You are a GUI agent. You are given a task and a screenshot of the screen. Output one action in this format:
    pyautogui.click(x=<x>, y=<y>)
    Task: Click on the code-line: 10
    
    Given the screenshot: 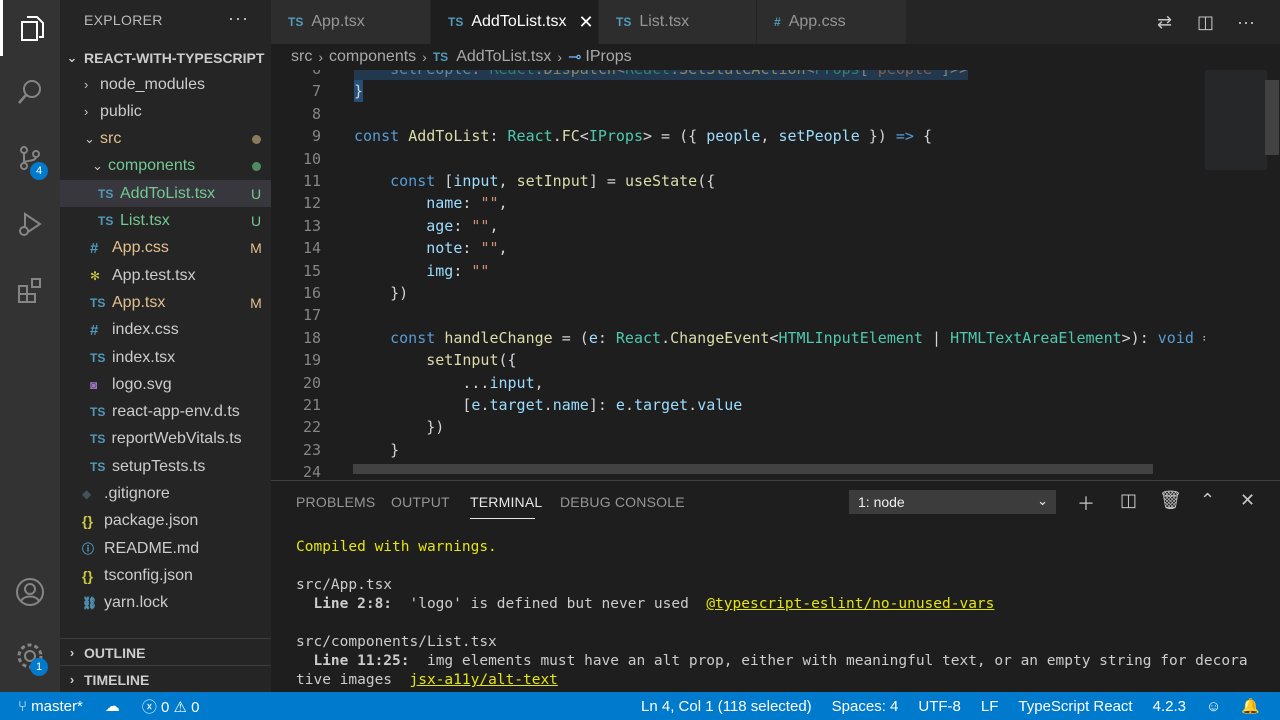 What is the action you would take?
    pyautogui.click(x=738, y=159)
    